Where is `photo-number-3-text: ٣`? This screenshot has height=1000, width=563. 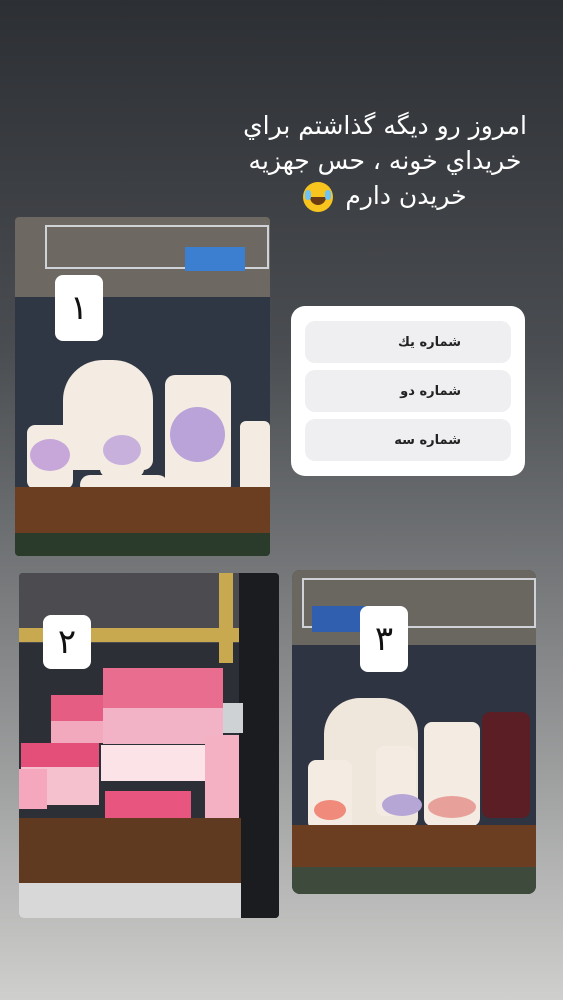 photo-number-3-text: ٣ is located at coordinates (384, 639).